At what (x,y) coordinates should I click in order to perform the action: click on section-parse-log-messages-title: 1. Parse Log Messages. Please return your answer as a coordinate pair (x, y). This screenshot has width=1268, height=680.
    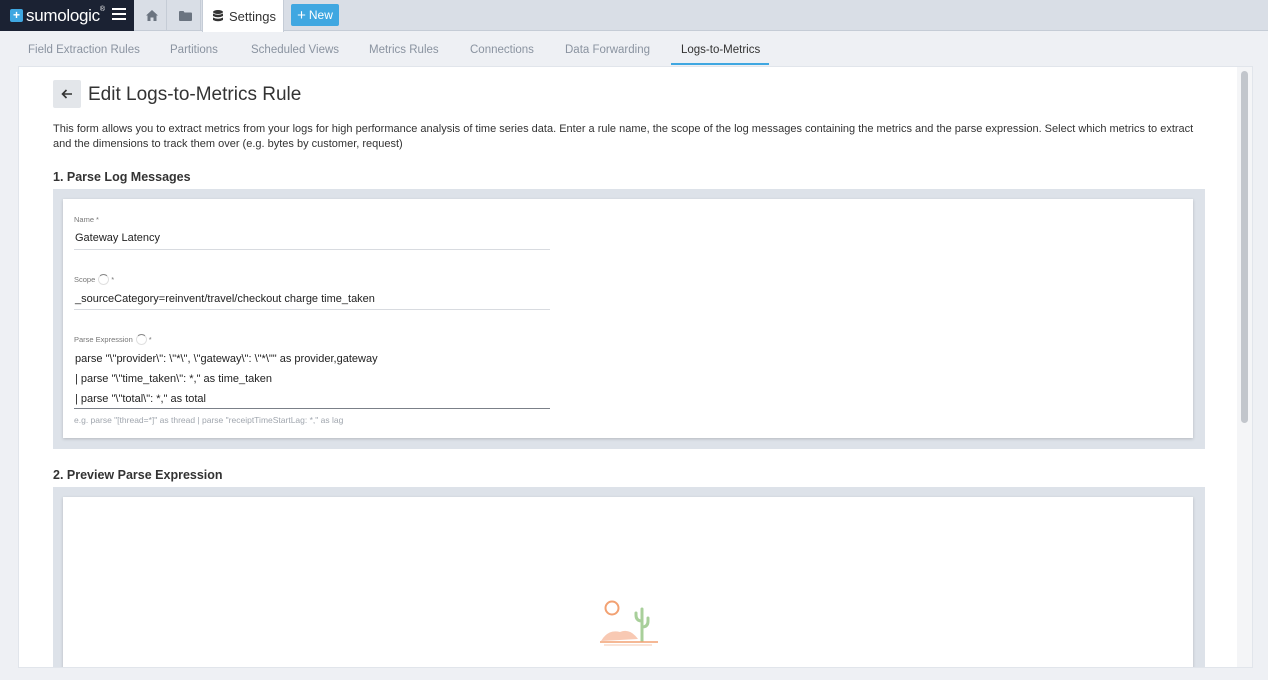
    Looking at the image, I should click on (122, 177).